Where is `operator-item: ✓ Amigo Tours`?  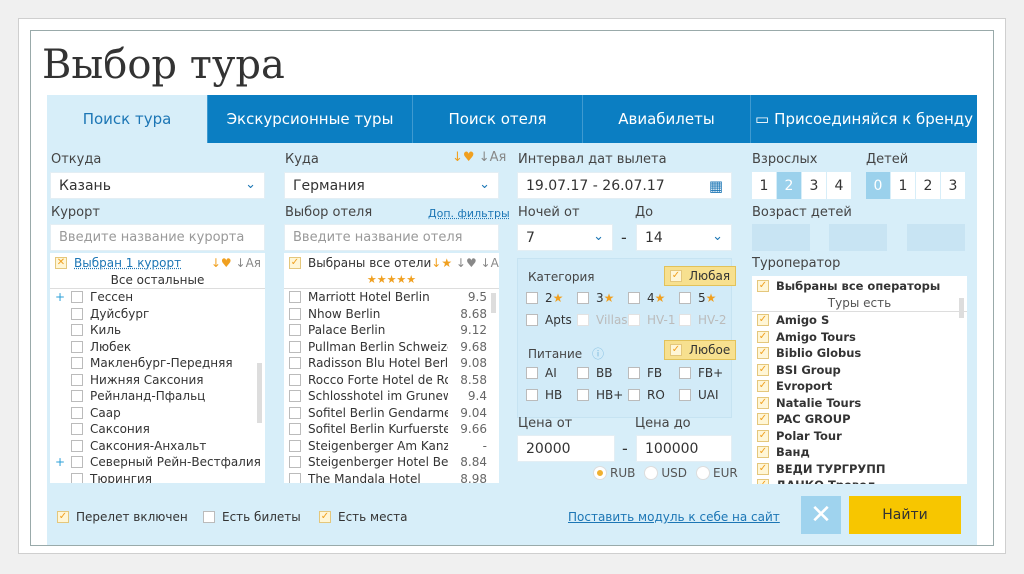
operator-item: ✓ Amigo Tours is located at coordinates (862, 337).